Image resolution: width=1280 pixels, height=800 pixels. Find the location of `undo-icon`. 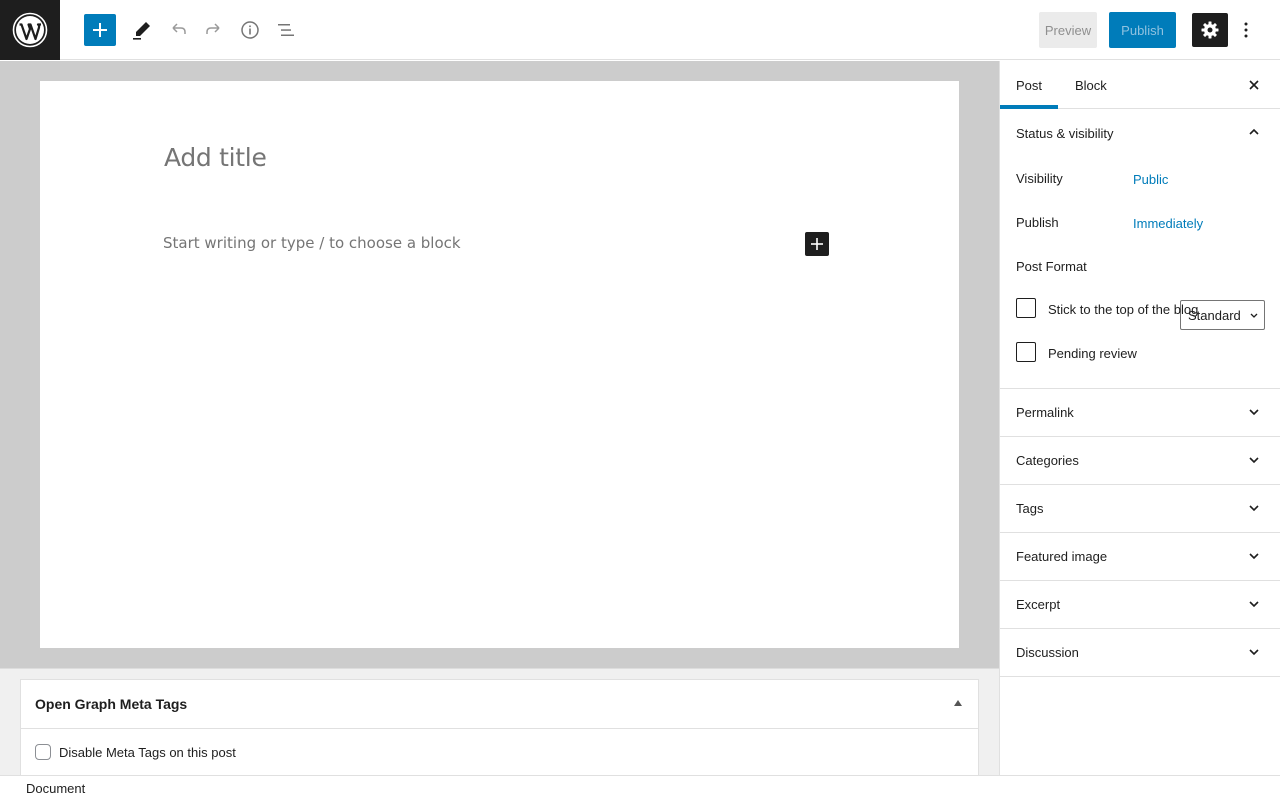

undo-icon is located at coordinates (179, 28).